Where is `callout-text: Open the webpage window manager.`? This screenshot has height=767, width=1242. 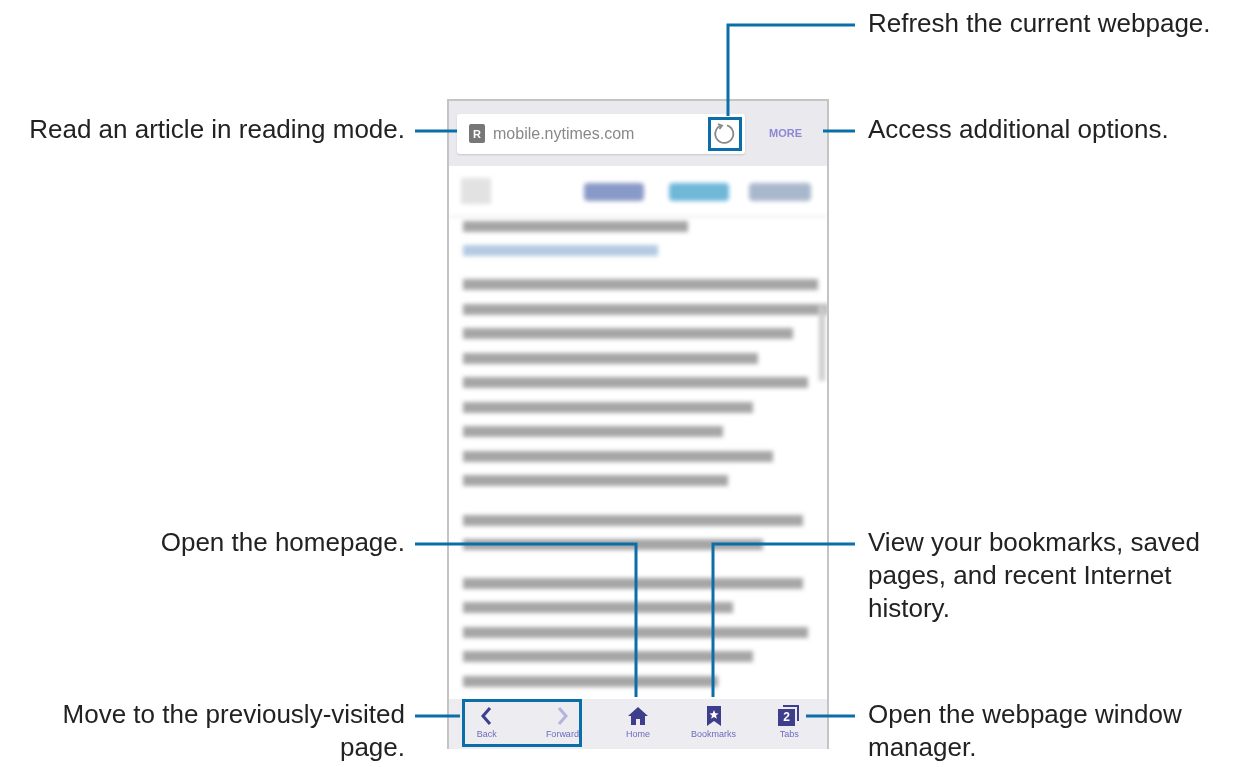
callout-text: Open the webpage window manager. is located at coordinates (1025, 731).